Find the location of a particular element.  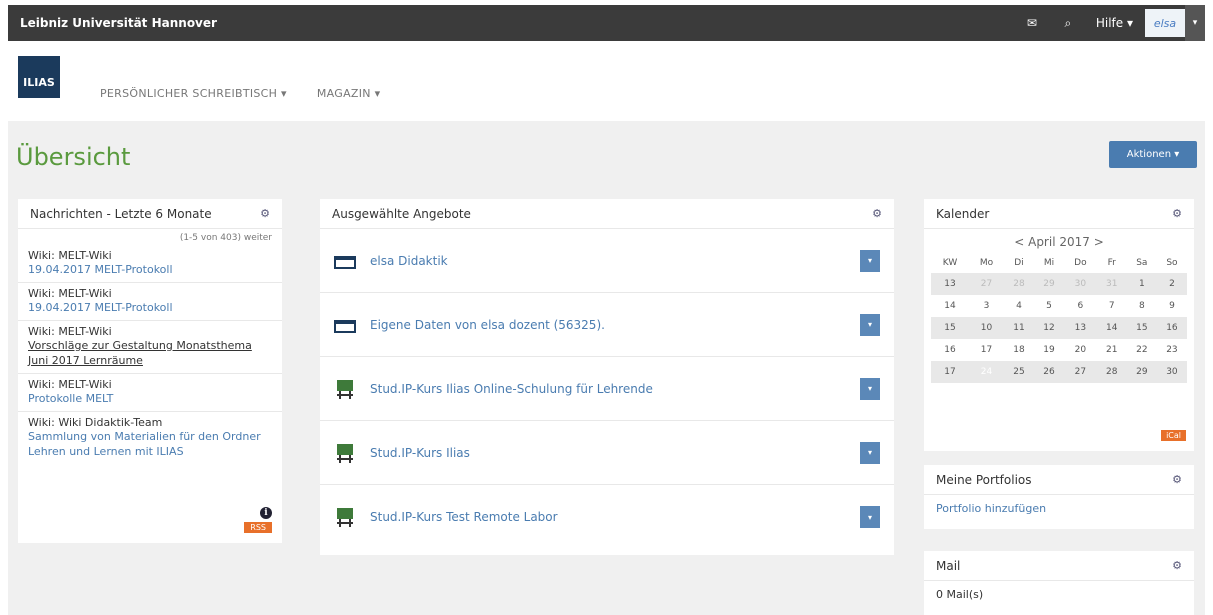

cal-day: 21 is located at coordinates (1112, 350).